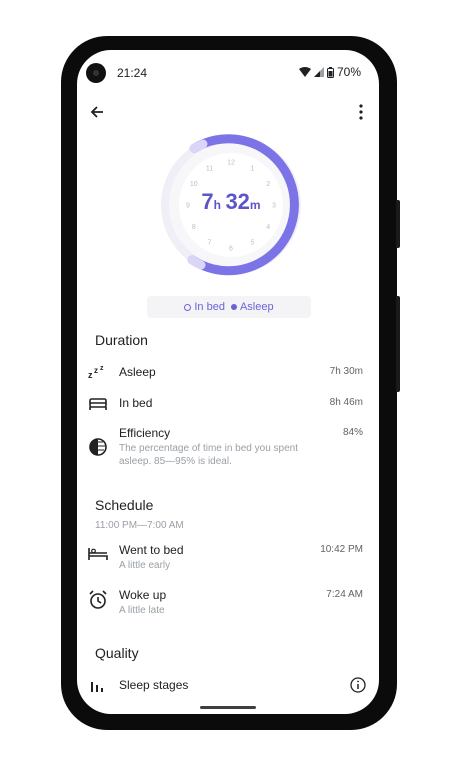 This screenshot has width=460, height=769. I want to click on legend-asleep-marker, so click(233, 307).